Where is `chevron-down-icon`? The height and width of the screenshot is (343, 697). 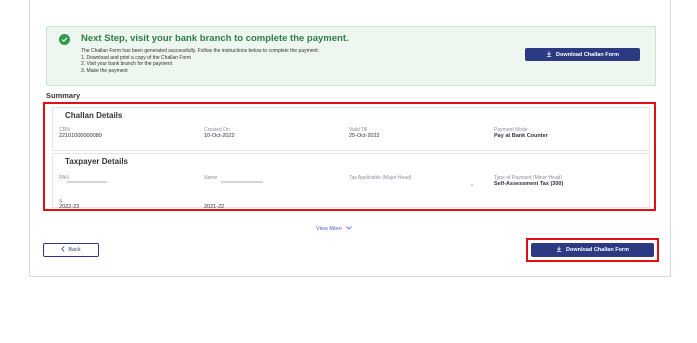
chevron-down-icon is located at coordinates (349, 229).